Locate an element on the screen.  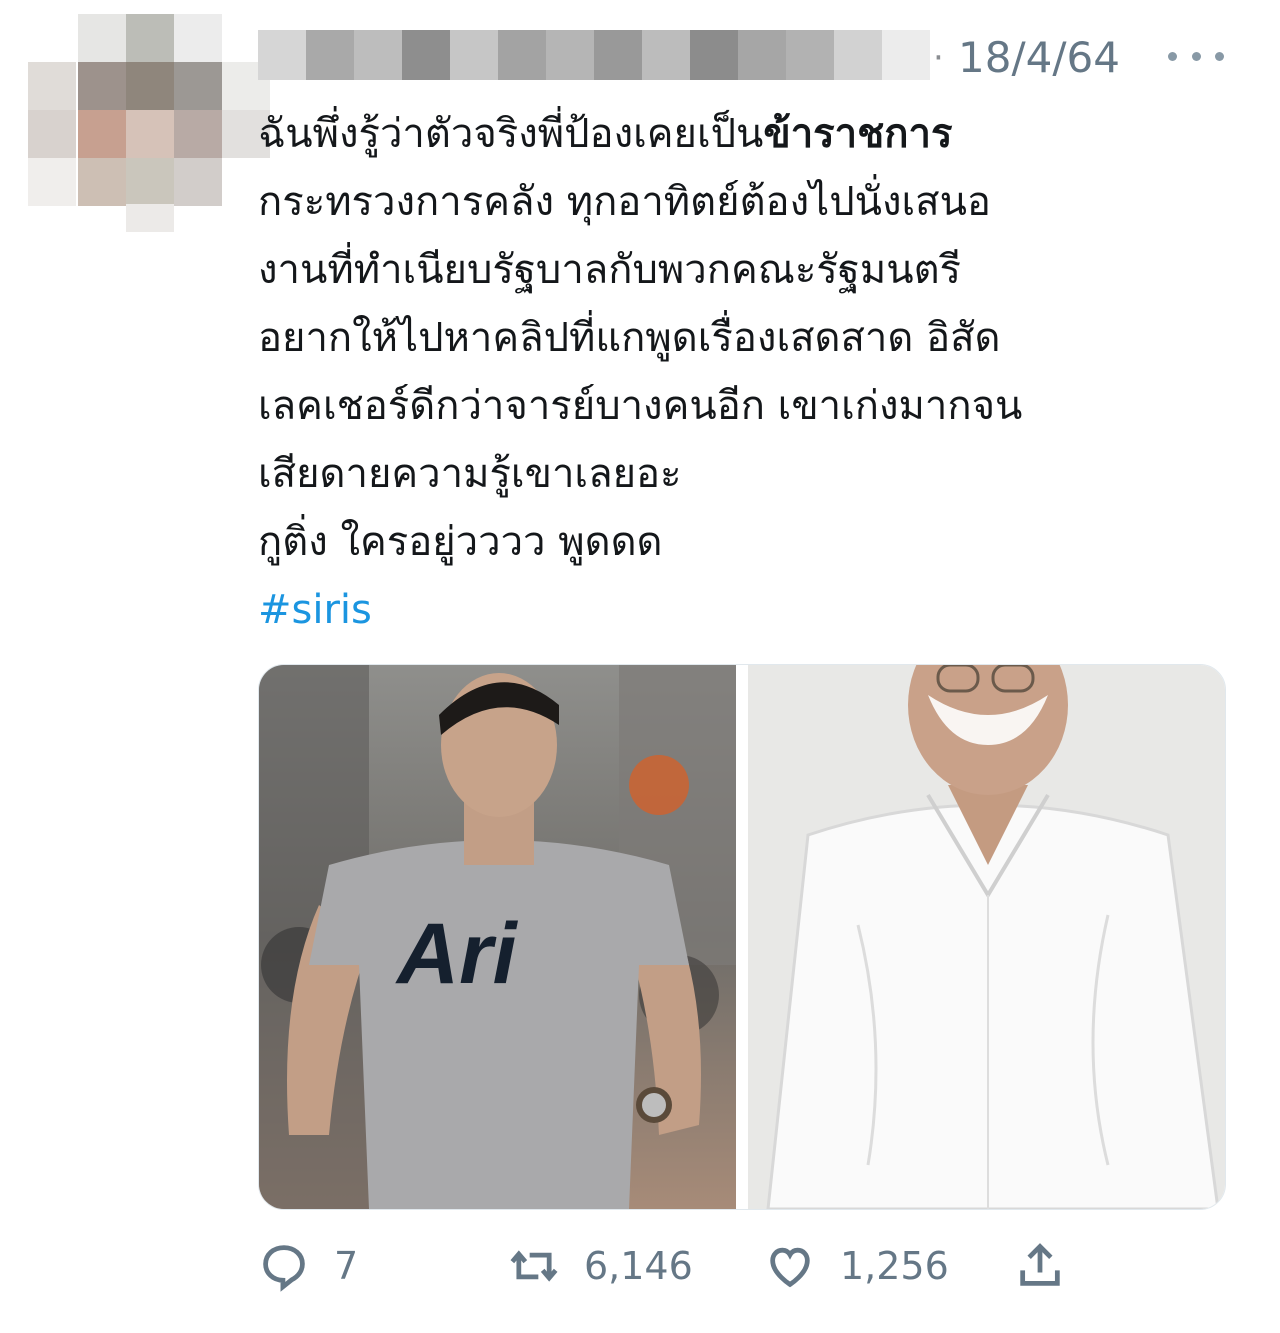
tweet-line-5: เลคเชอร์ดีกว่าจารย์บางคนอีก เขาเก่งมากจน is located at coordinates (640, 406).